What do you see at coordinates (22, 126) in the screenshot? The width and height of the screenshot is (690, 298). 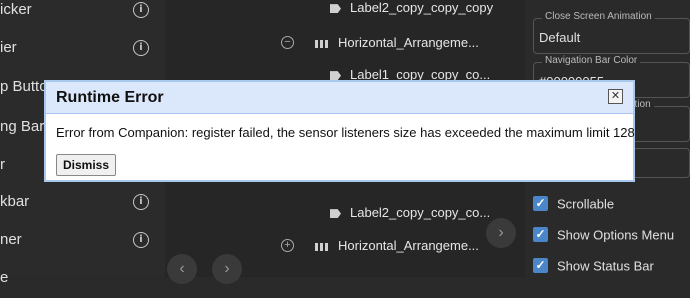 I see `palette-item-label: ng Bar` at bounding box center [22, 126].